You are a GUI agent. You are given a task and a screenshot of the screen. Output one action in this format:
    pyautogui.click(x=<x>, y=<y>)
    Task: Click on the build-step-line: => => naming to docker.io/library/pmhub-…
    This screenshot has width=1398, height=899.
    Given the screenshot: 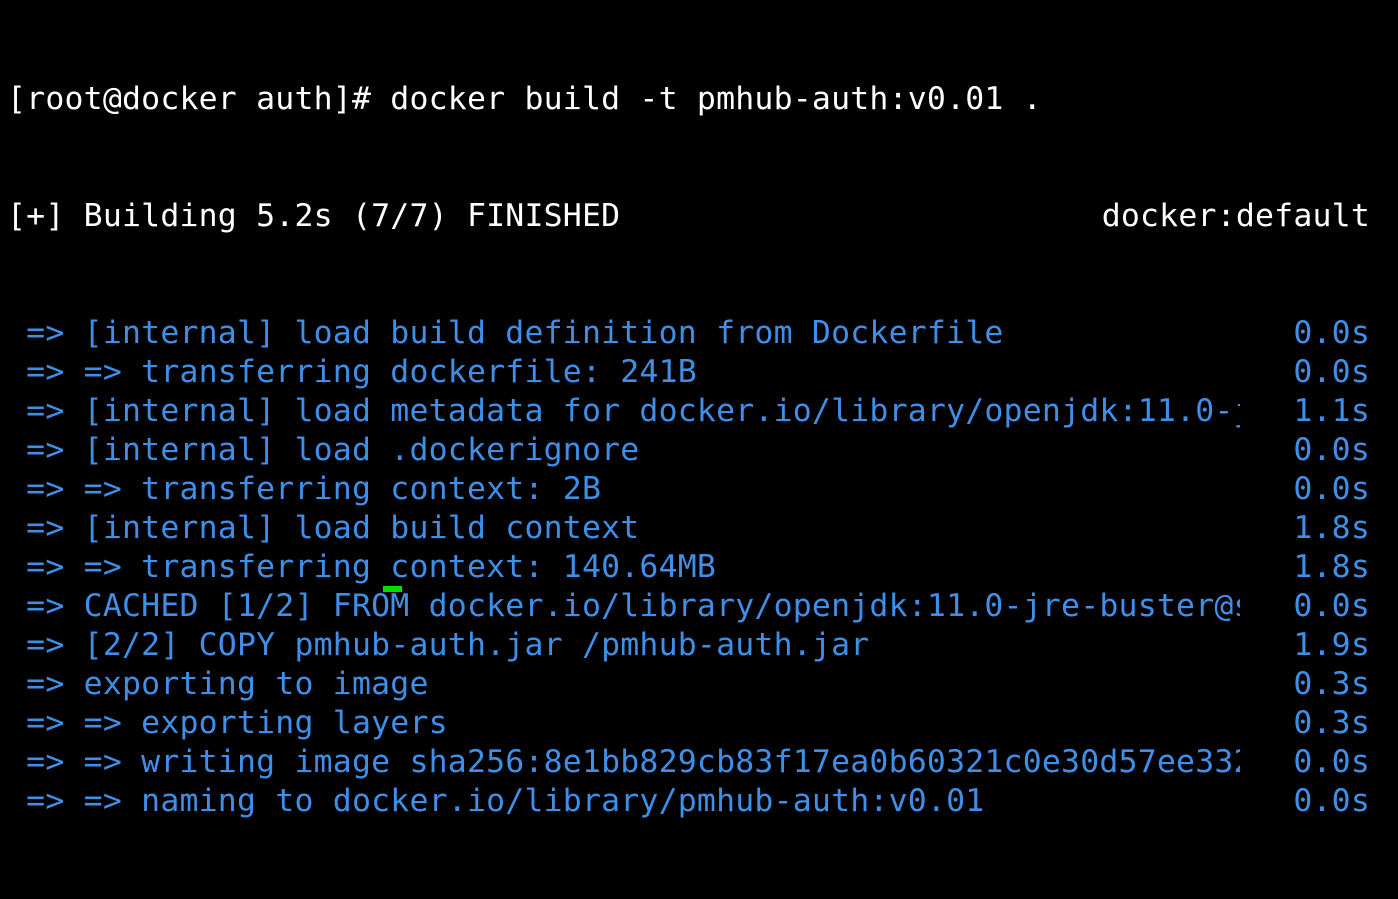 What is the action you would take?
    pyautogui.click(x=702, y=801)
    